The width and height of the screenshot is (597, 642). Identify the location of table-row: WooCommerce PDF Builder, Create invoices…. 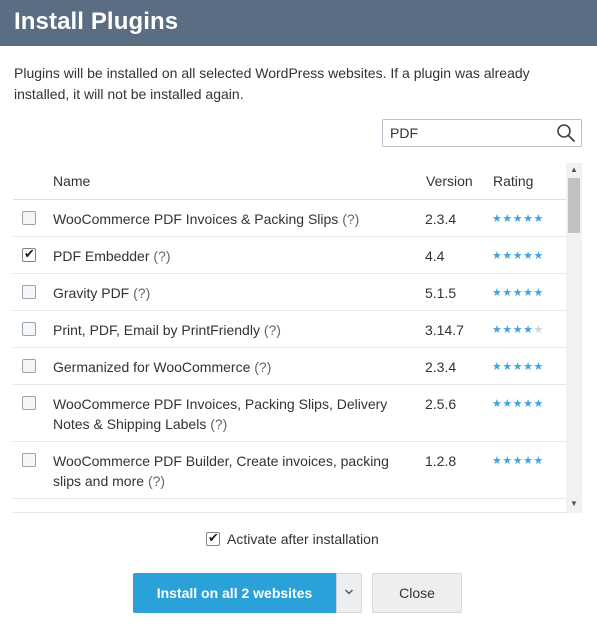
(289, 470).